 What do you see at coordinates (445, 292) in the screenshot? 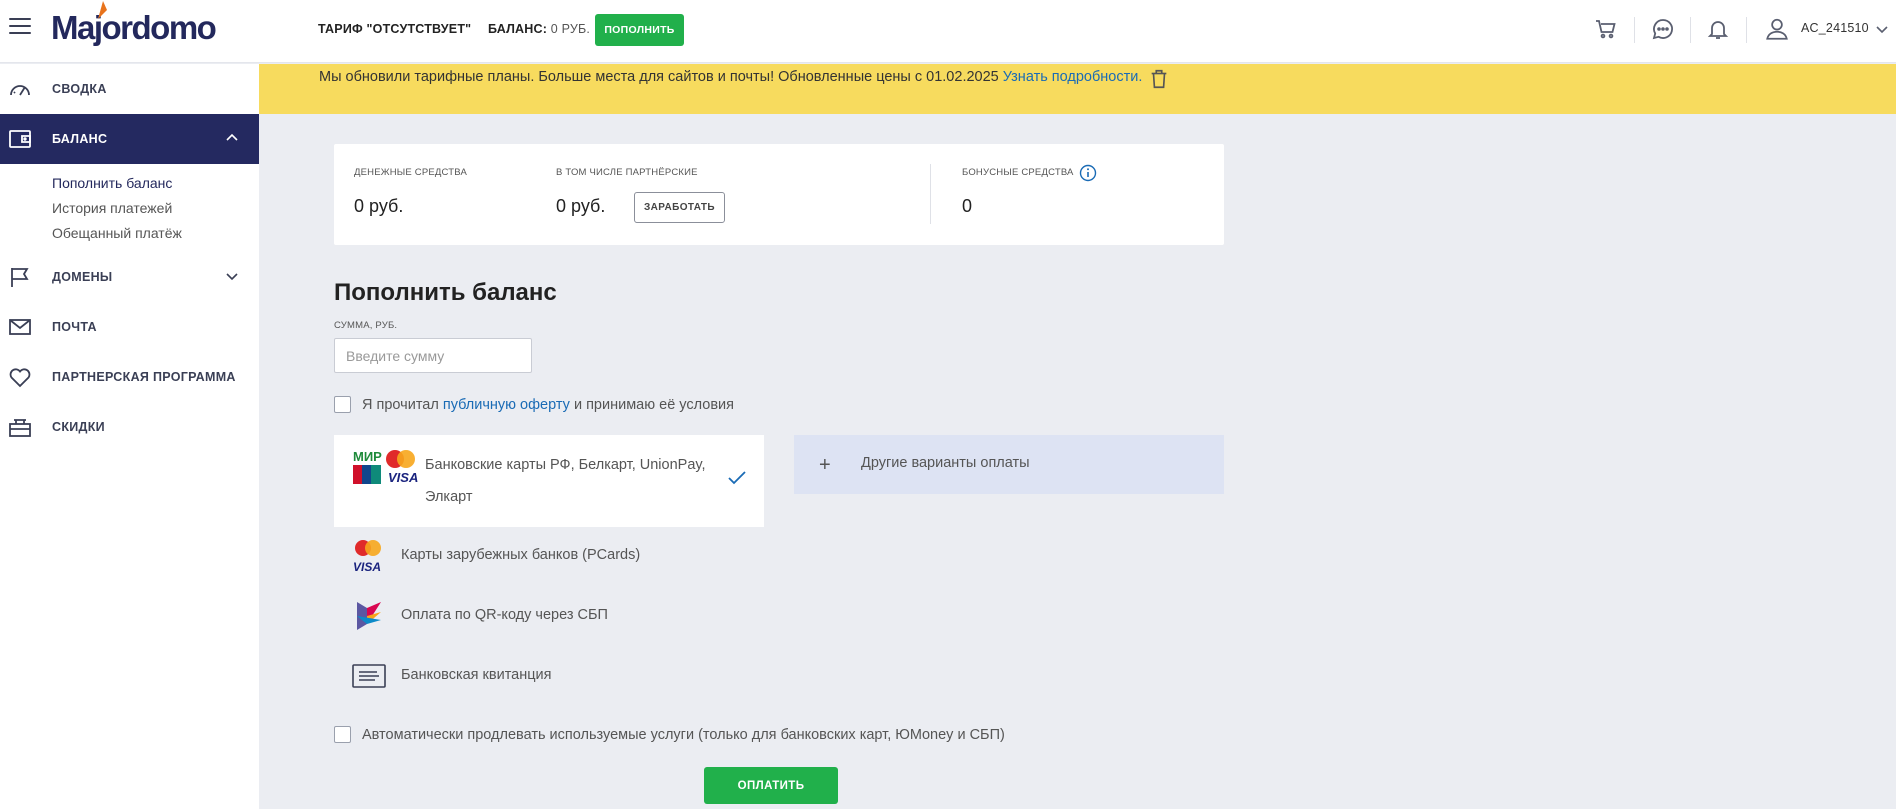
I see `page-title: Пополнить баланс` at bounding box center [445, 292].